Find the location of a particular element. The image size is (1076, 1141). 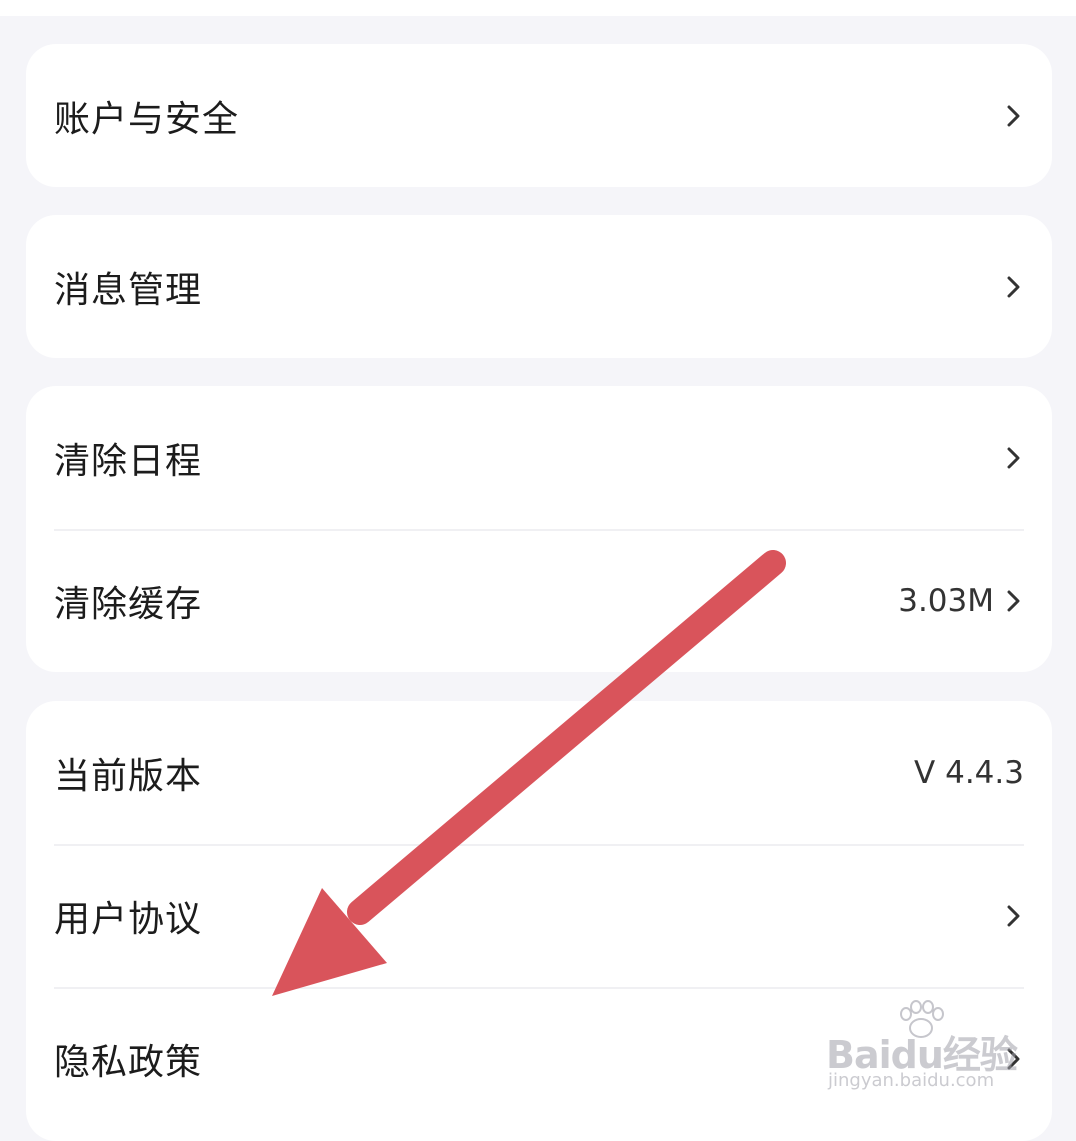

clear-cache-label: 清除缓存 is located at coordinates (128, 604).